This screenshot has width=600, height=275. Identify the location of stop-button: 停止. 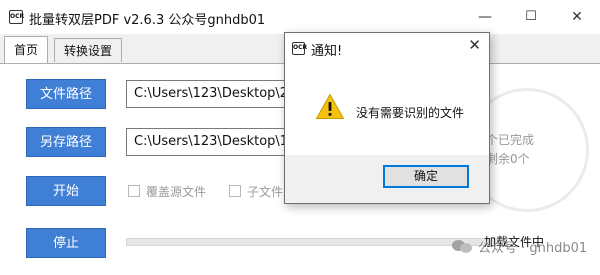
(66, 243).